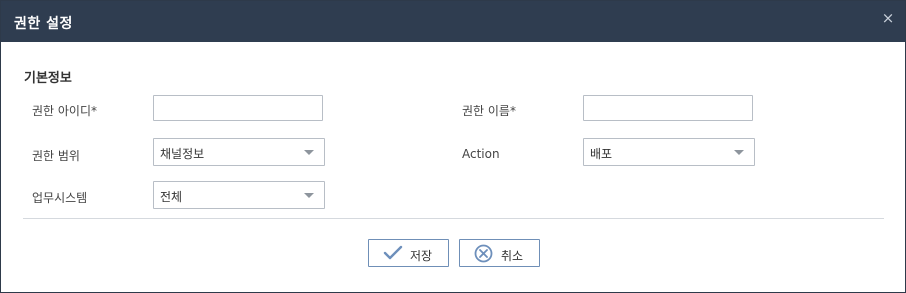  What do you see at coordinates (499, 253) in the screenshot?
I see `cancel-button: 취소` at bounding box center [499, 253].